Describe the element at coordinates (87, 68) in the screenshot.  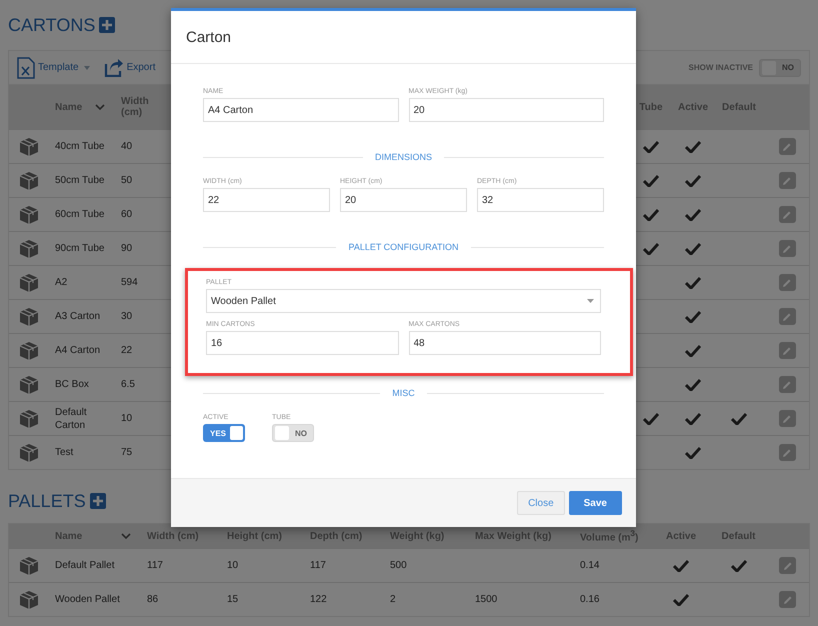
I see `caret-icon` at that location.